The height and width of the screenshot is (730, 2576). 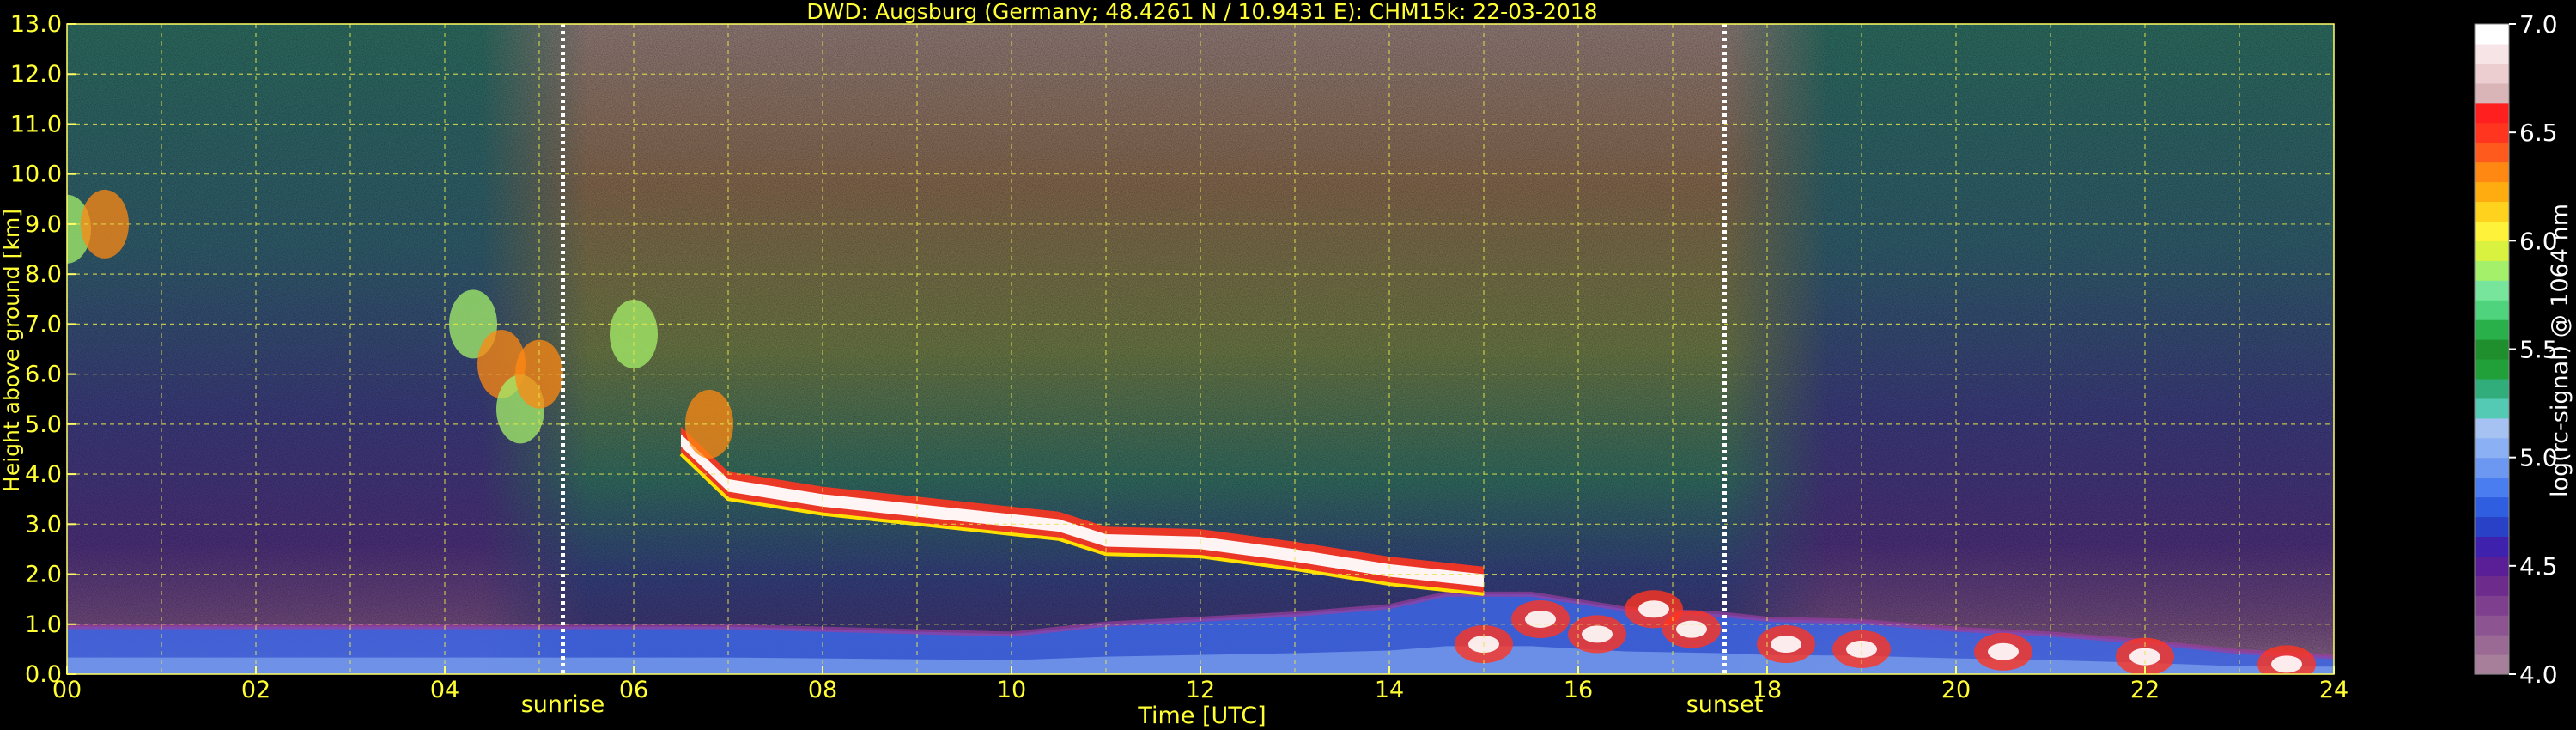 I want to click on colorbar, so click(x=2492, y=349).